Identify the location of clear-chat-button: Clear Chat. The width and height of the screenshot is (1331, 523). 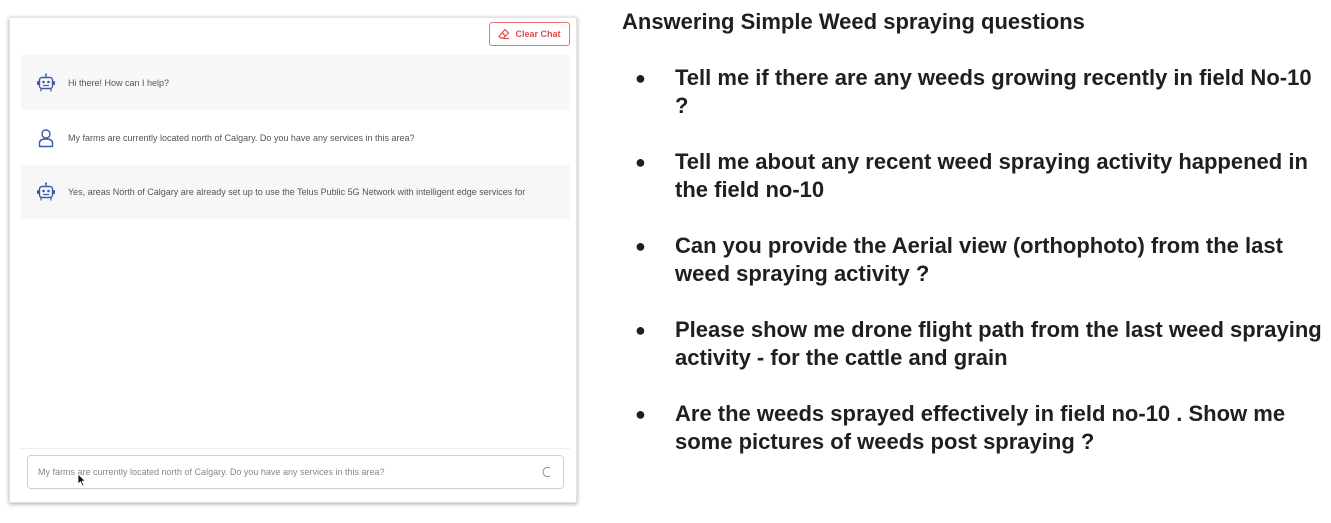
(529, 34).